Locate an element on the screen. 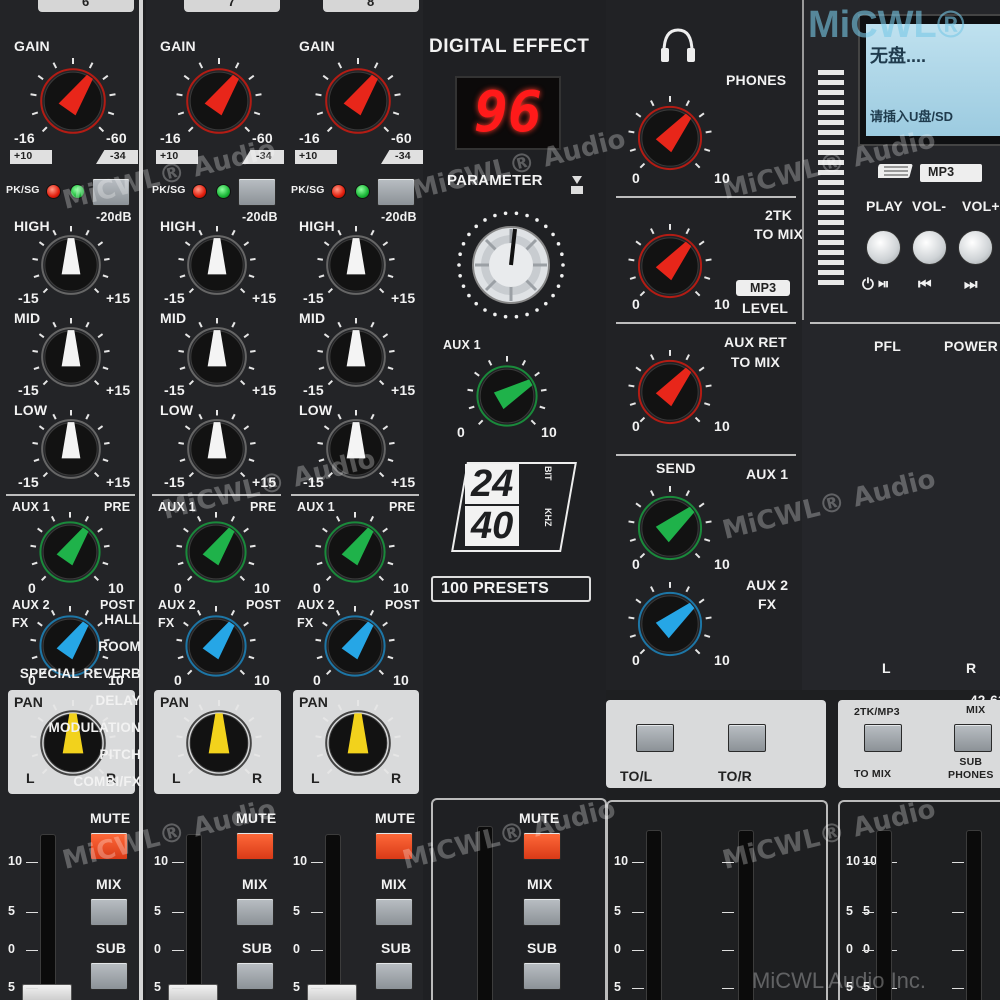  to-lr-panel: TO/L TO/R is located at coordinates (716, 744).